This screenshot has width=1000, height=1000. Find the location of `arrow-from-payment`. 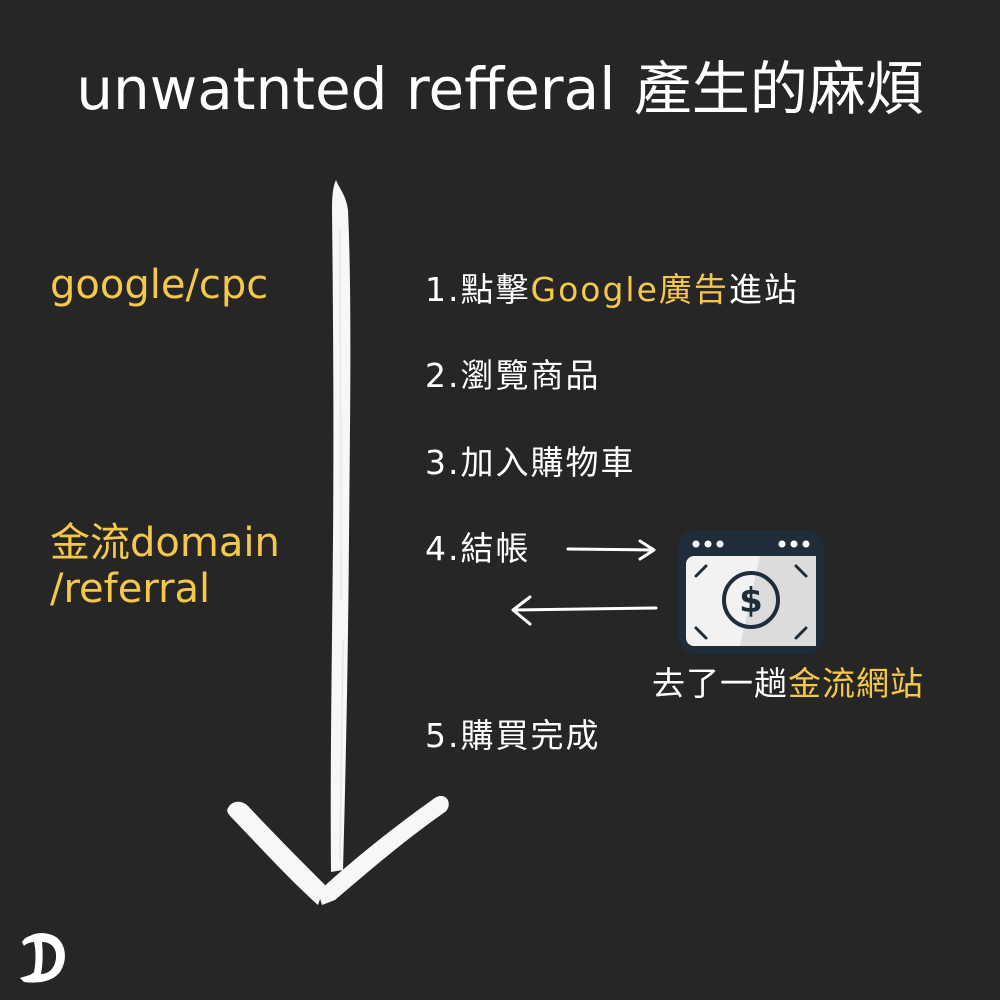

arrow-from-payment is located at coordinates (584, 610).